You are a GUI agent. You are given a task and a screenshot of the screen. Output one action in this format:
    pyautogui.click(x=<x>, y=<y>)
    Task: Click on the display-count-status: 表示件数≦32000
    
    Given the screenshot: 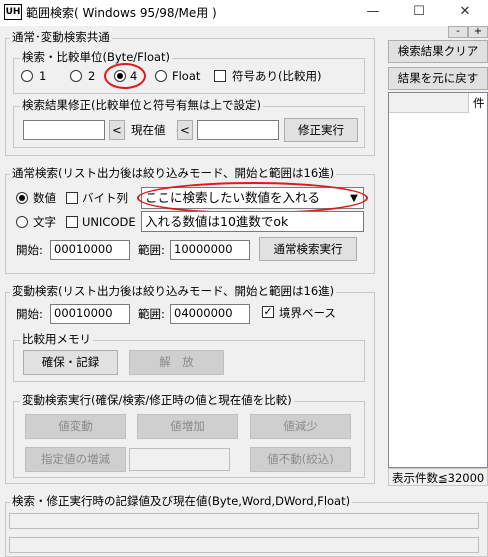 What is the action you would take?
    pyautogui.click(x=438, y=478)
    